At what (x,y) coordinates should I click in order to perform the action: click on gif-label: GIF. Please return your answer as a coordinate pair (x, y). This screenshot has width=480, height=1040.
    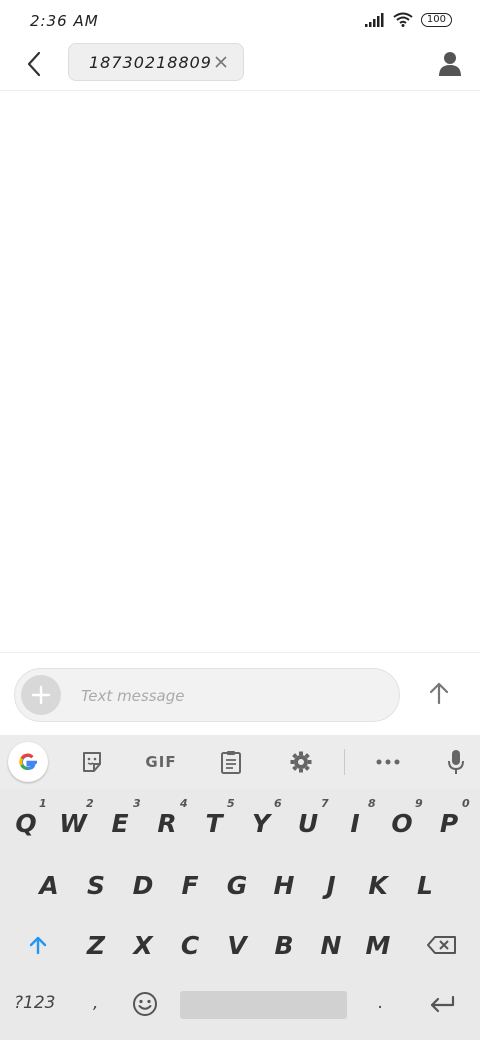
    Looking at the image, I should click on (161, 762).